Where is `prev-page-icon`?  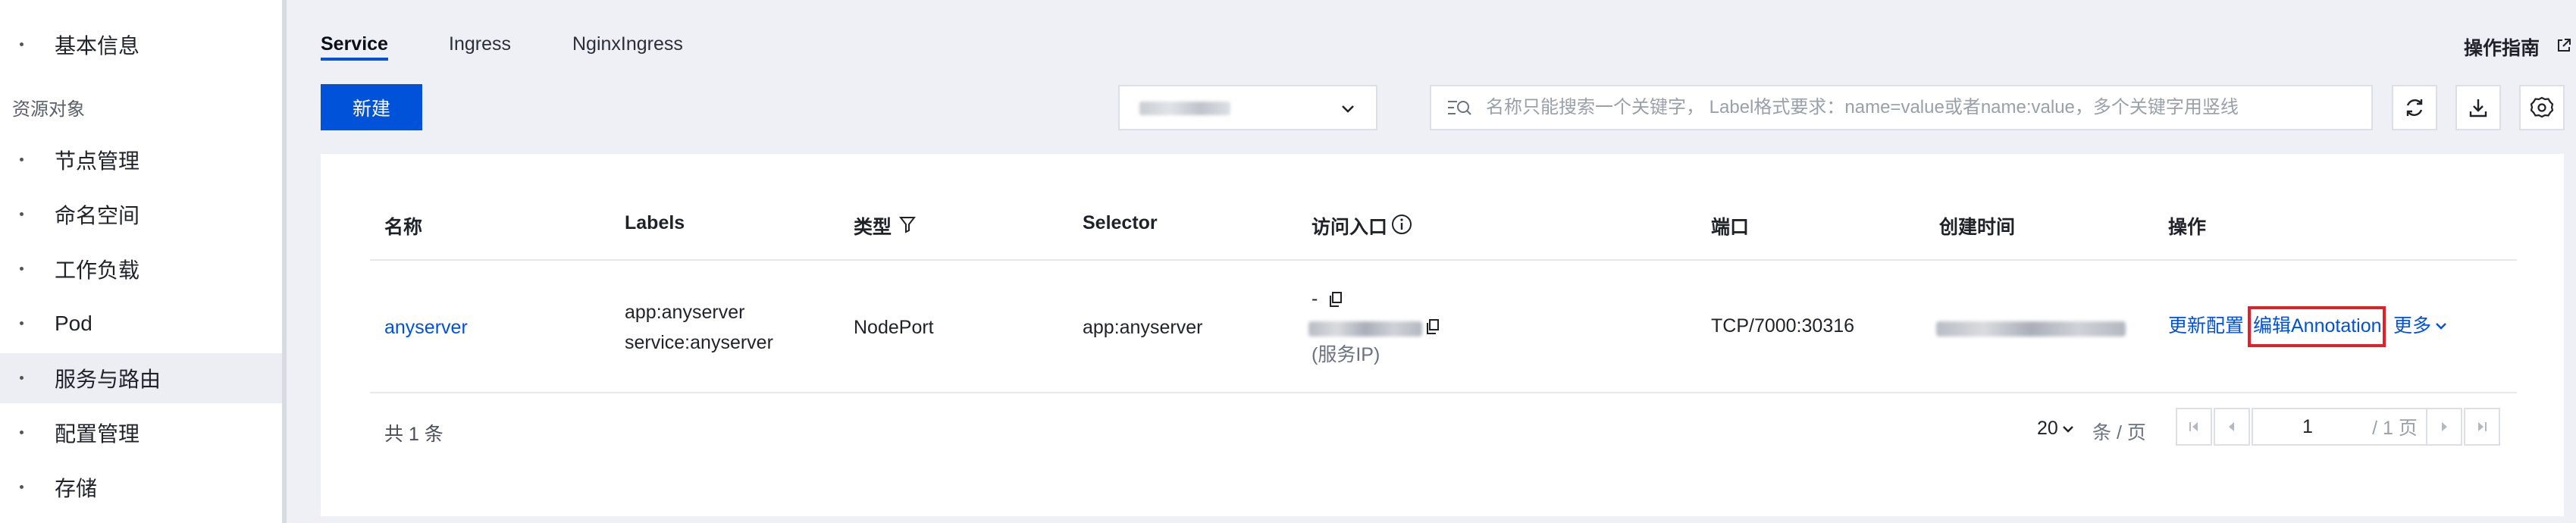 prev-page-icon is located at coordinates (2231, 427).